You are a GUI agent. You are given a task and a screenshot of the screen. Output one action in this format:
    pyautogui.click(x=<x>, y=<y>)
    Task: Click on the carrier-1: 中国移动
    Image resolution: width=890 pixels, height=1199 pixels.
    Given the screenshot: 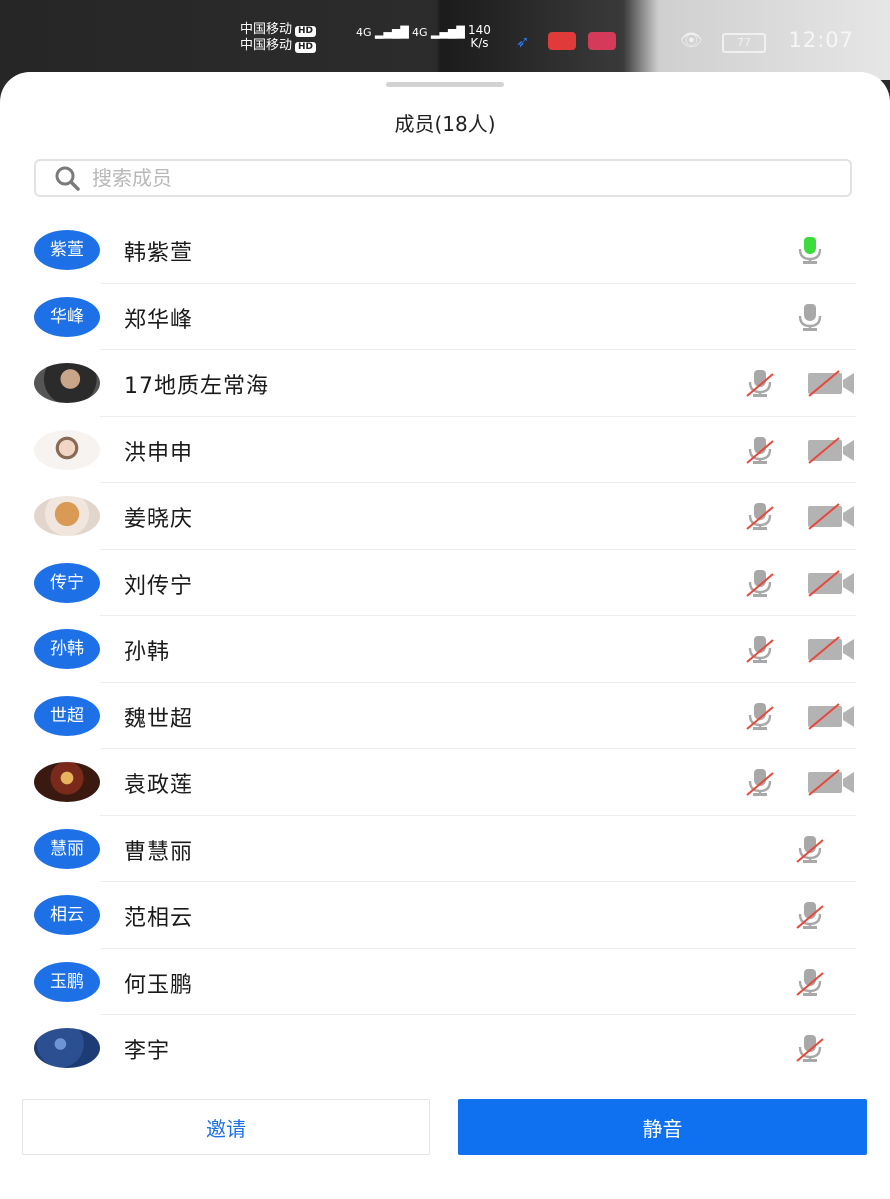 What is the action you would take?
    pyautogui.click(x=266, y=29)
    